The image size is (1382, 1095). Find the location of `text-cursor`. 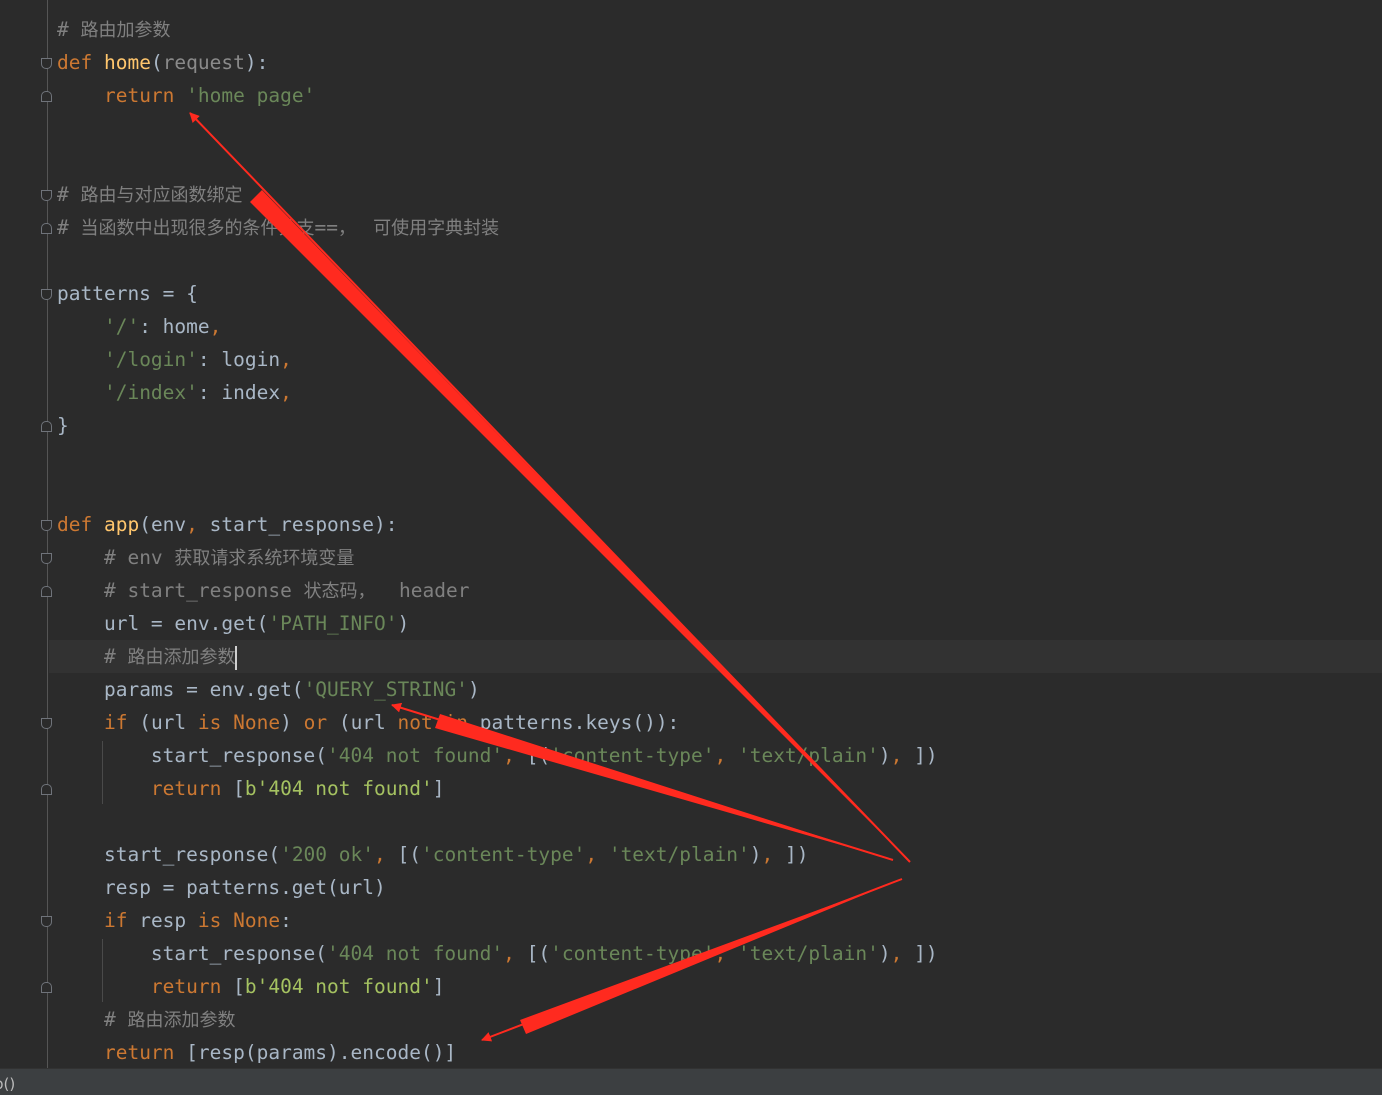

text-cursor is located at coordinates (236, 657).